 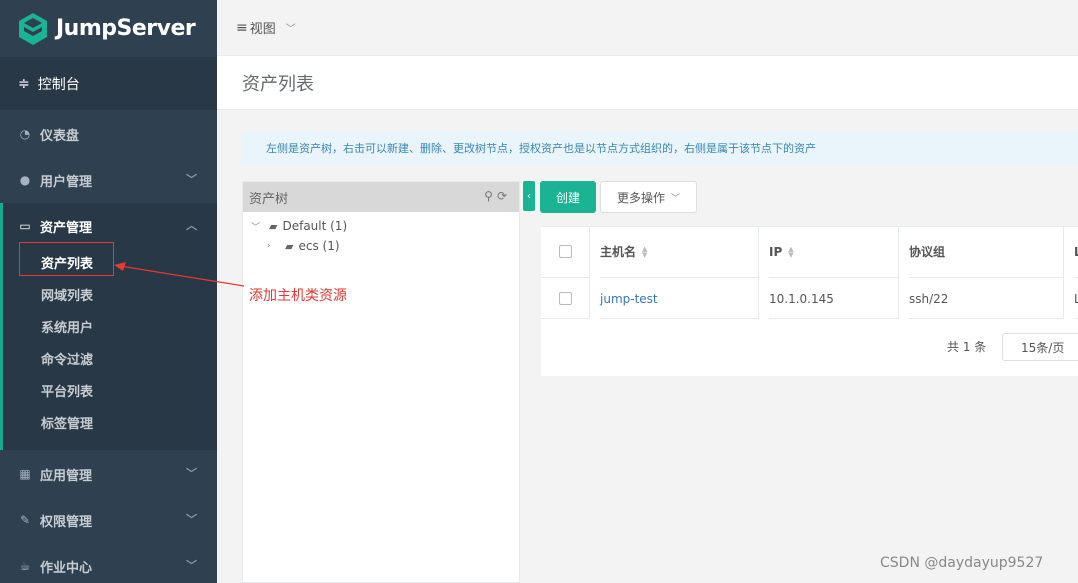 What do you see at coordinates (289, 246) in the screenshot?
I see `folder-icon: ▰` at bounding box center [289, 246].